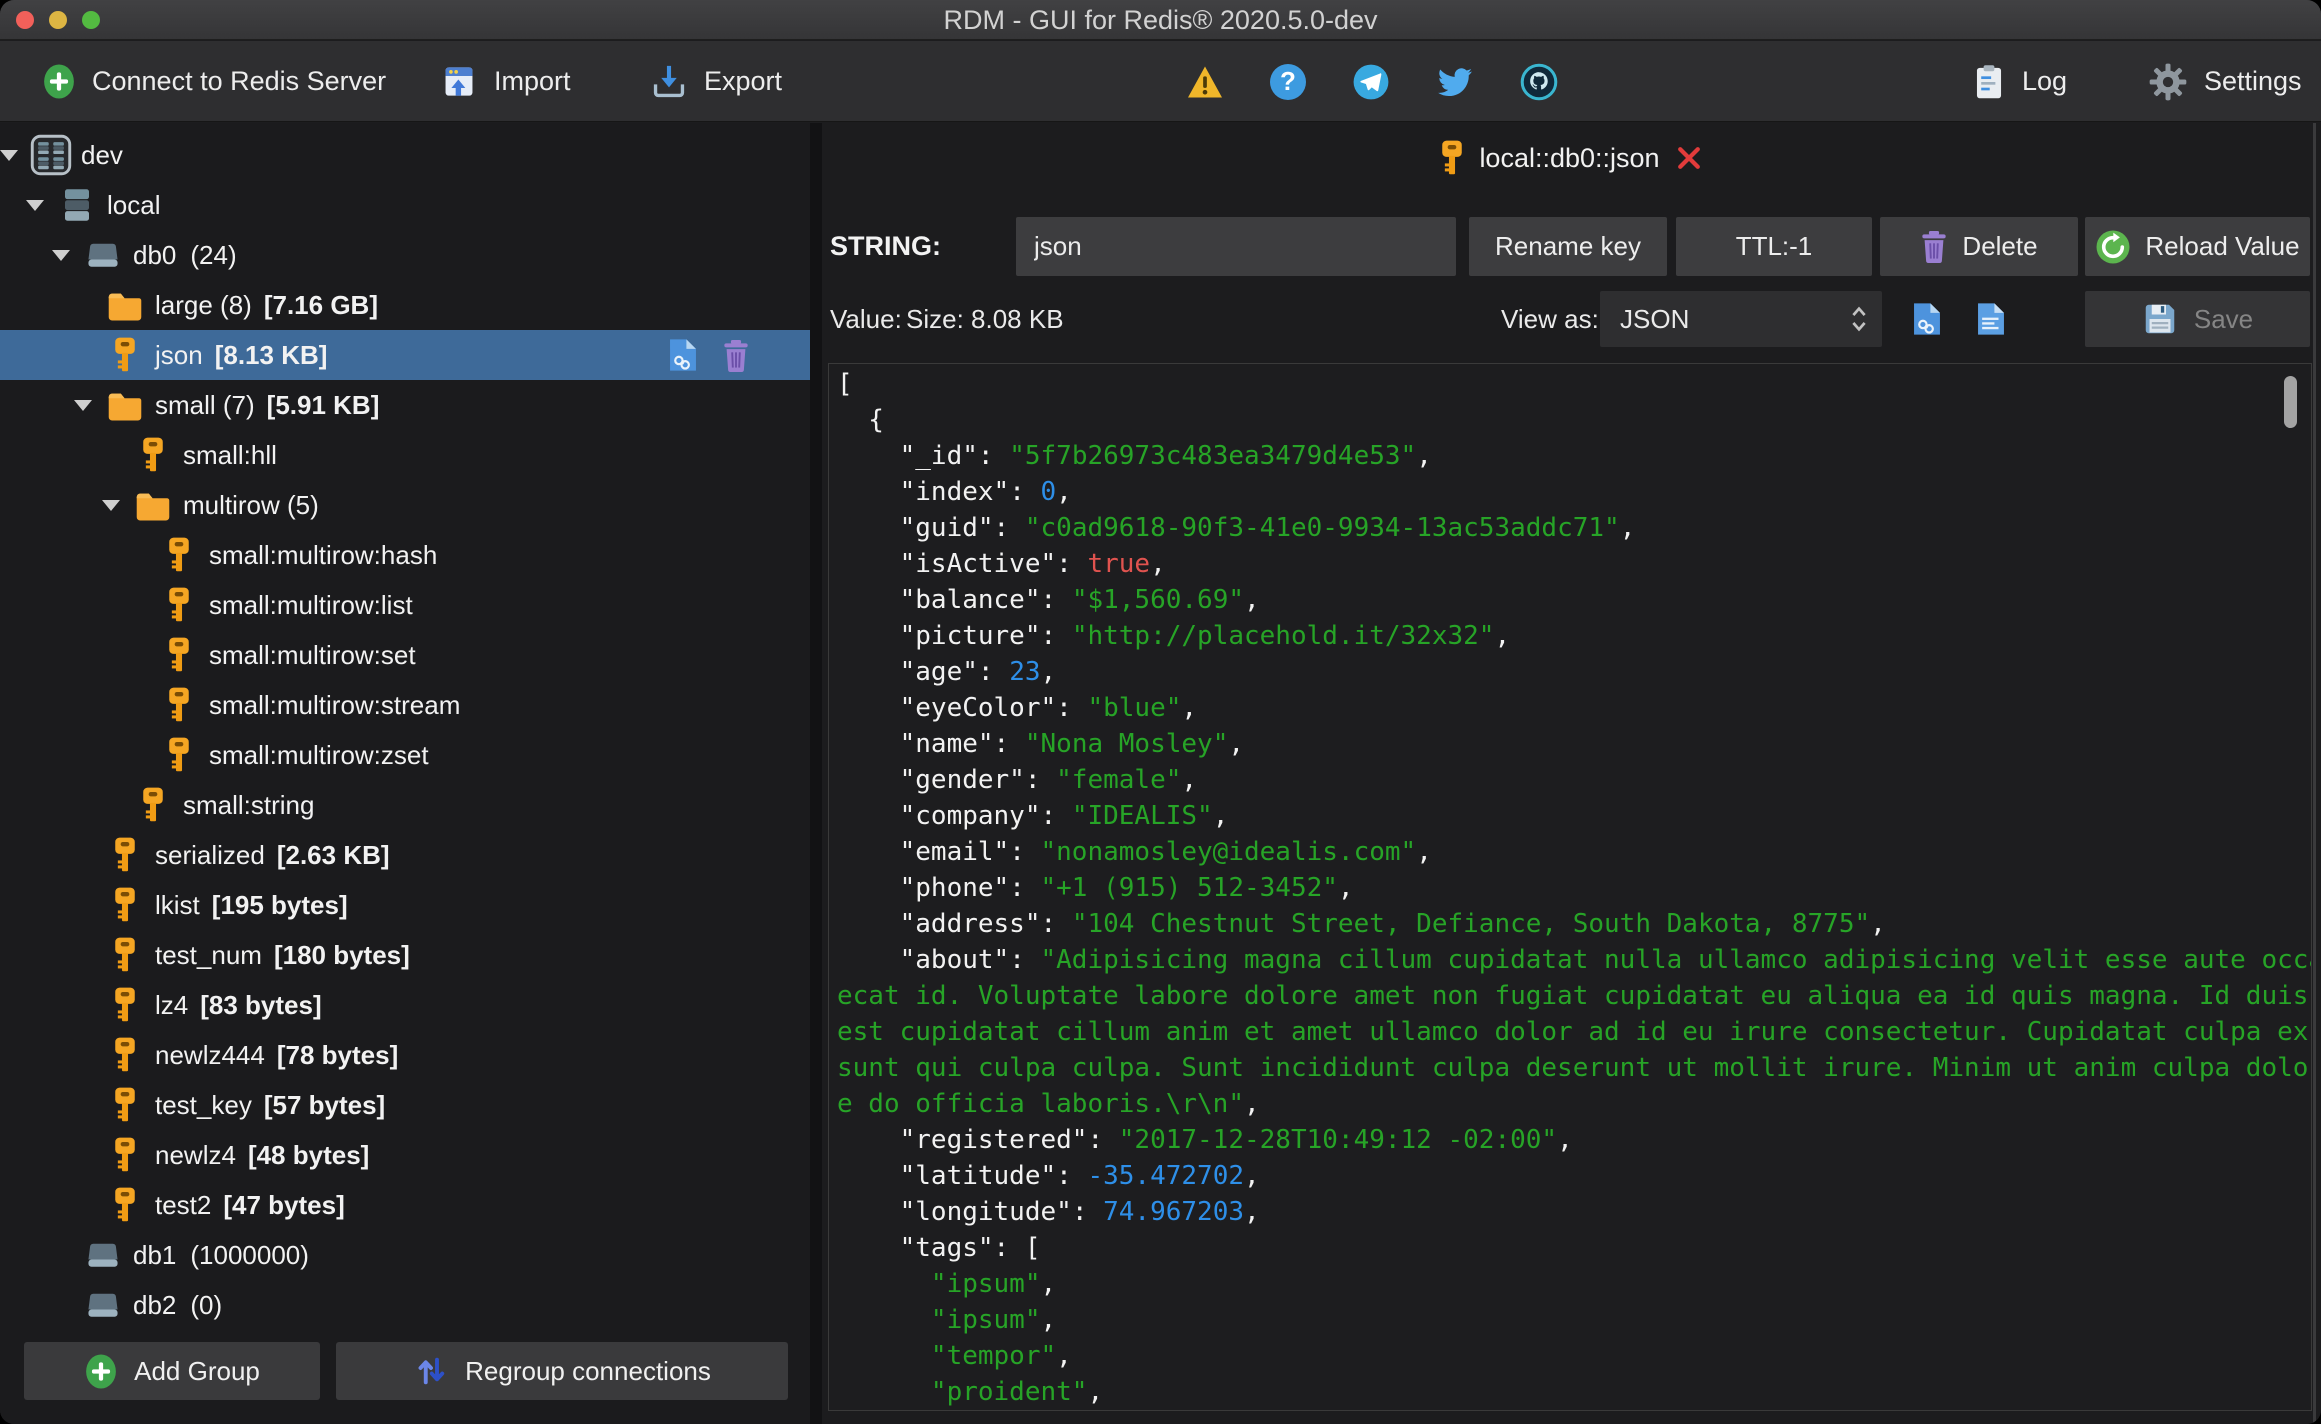  Describe the element at coordinates (405, 305) in the screenshot. I see `tree-item-large: large (8) [7.16 GB]` at that location.